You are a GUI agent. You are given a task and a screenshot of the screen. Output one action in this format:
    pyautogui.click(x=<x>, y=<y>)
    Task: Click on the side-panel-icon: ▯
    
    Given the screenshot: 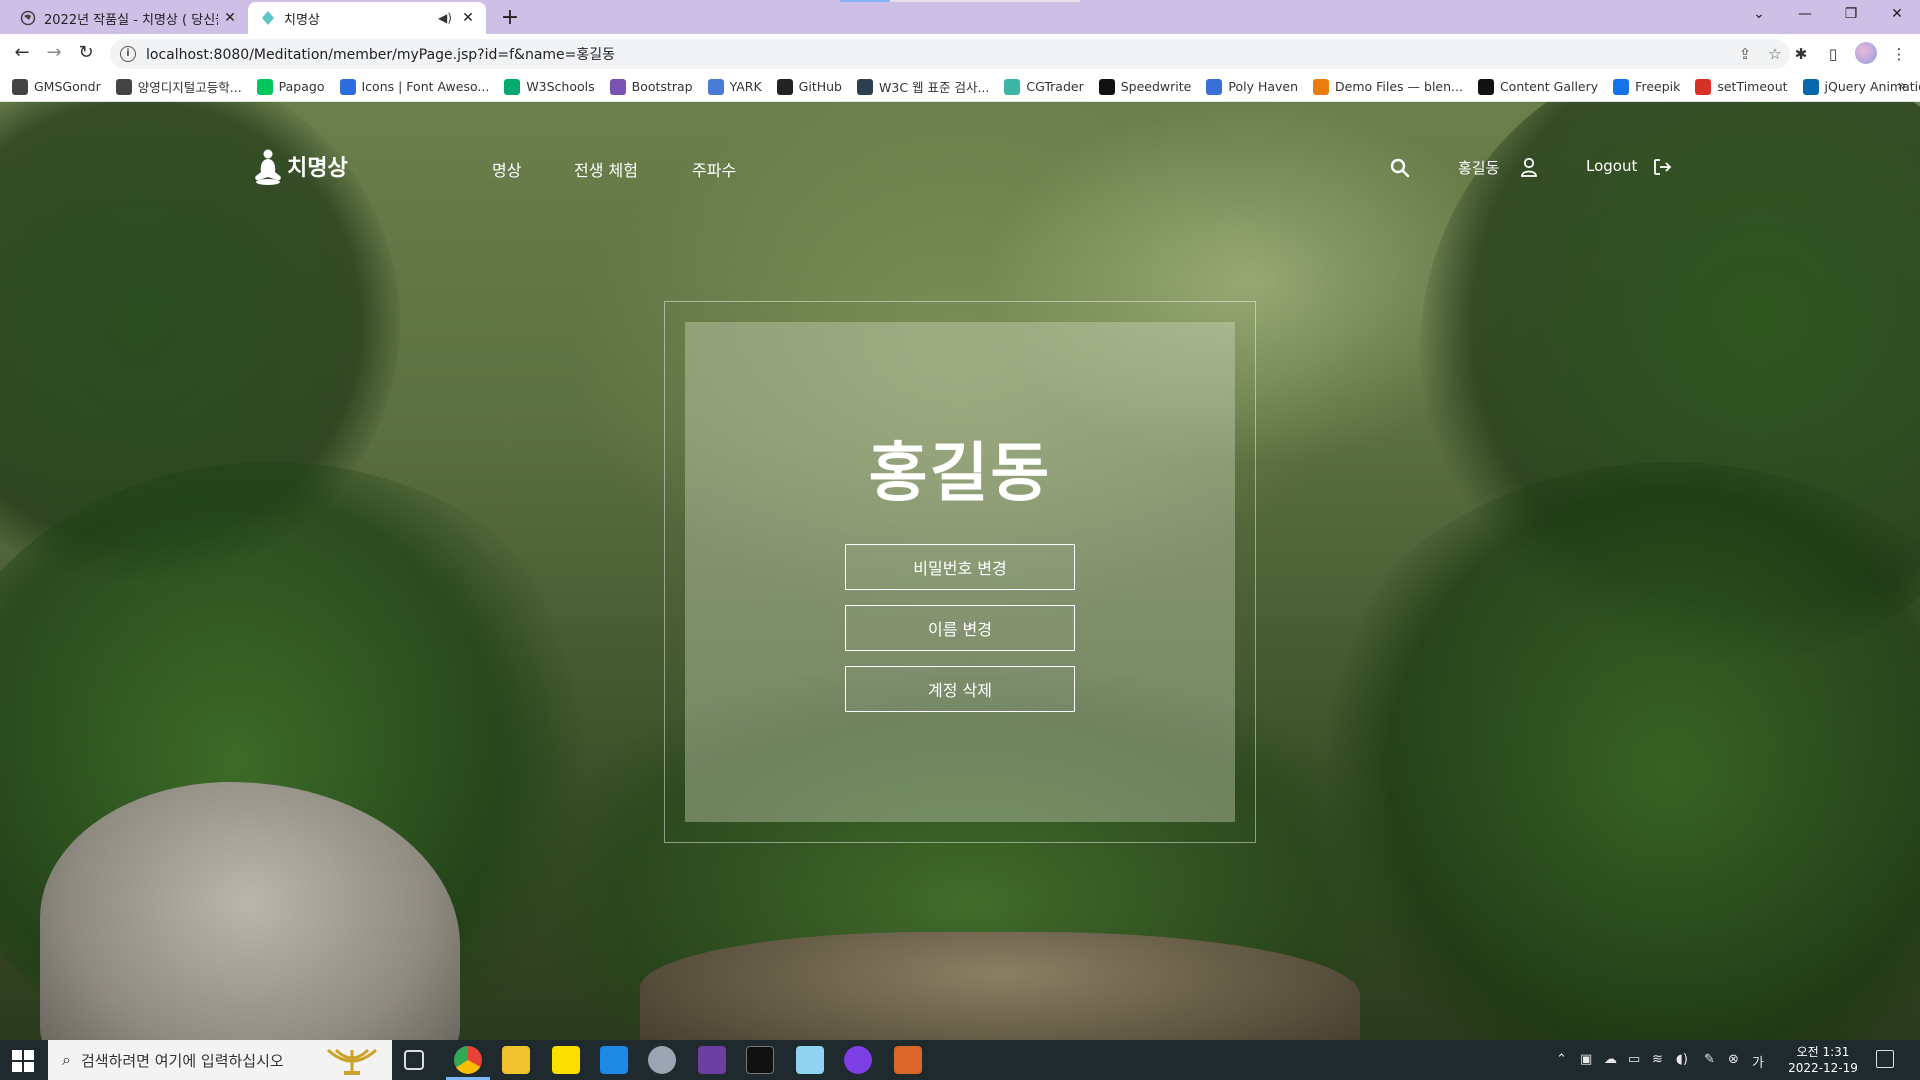 What is the action you would take?
    pyautogui.click(x=1833, y=54)
    